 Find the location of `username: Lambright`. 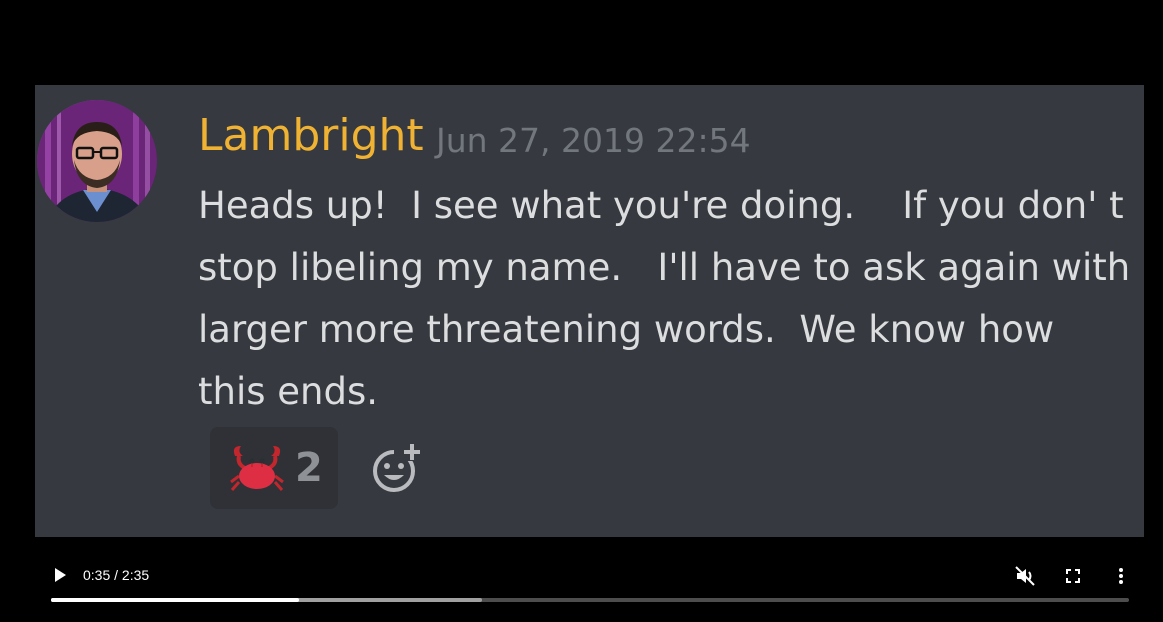

username: Lambright is located at coordinates (311, 136).